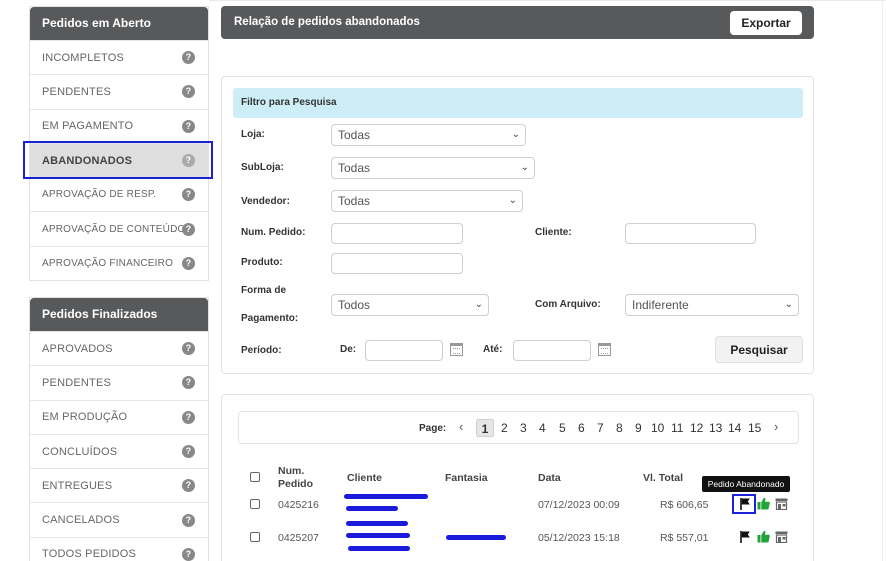 The image size is (886, 561). I want to click on select-all-checkbox, so click(255, 477).